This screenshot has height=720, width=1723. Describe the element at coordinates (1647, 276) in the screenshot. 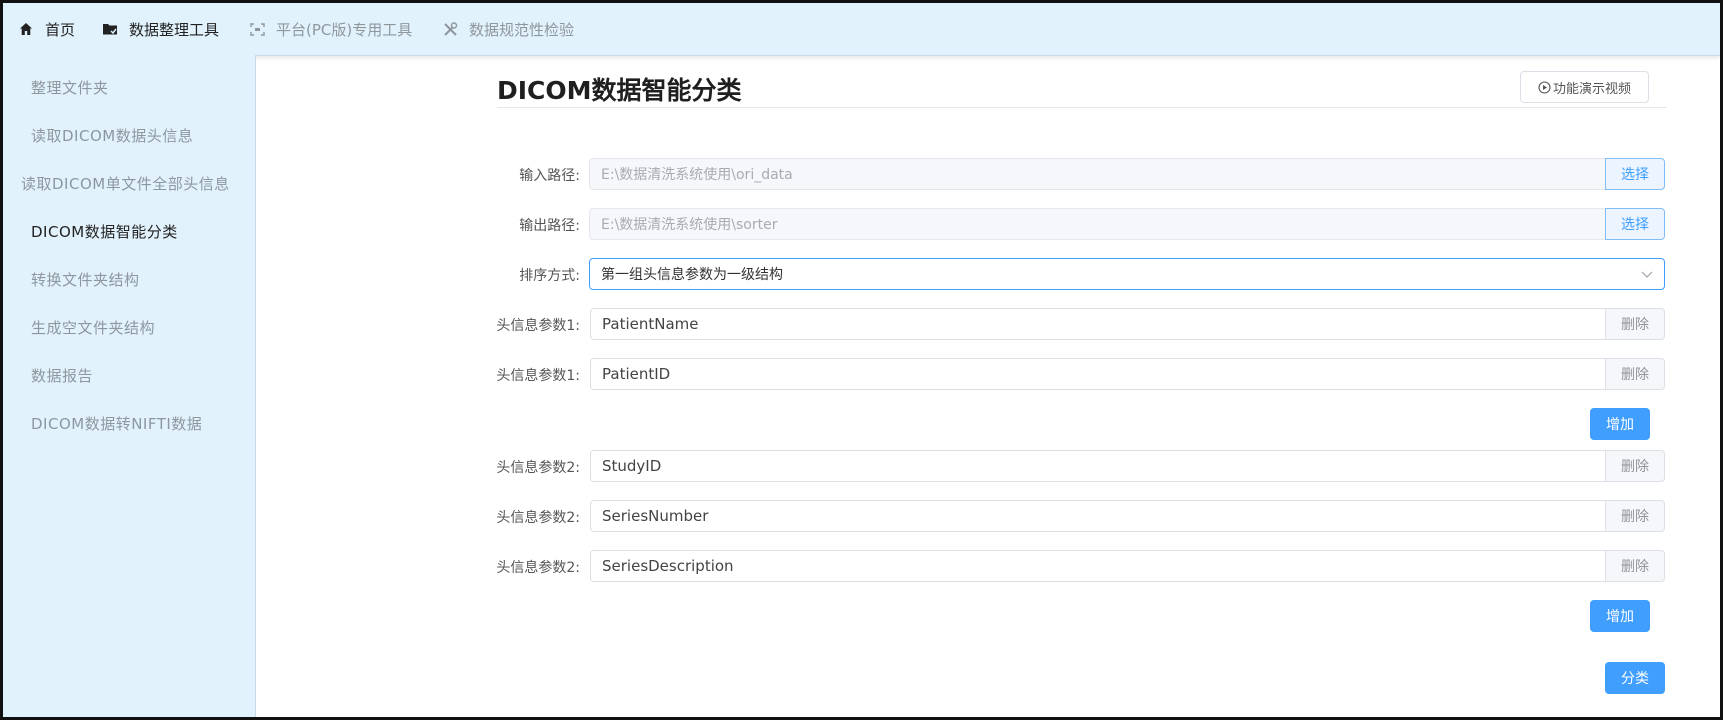

I see `chevron-down-icon` at that location.